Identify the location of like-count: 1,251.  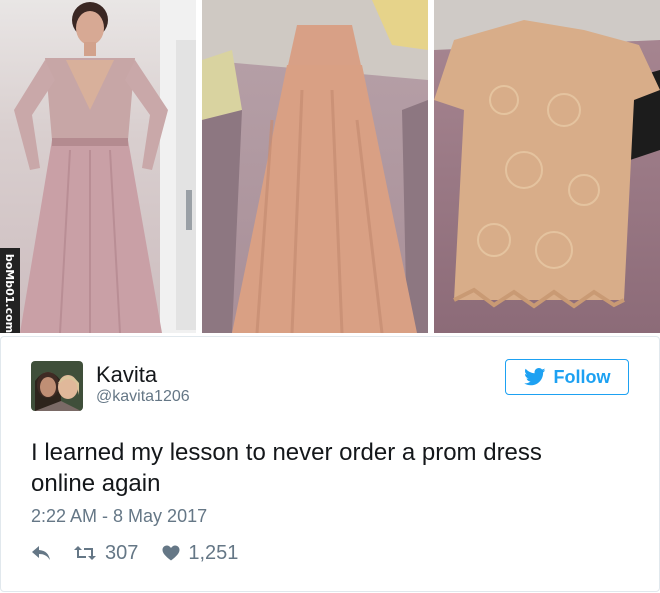
(213, 552).